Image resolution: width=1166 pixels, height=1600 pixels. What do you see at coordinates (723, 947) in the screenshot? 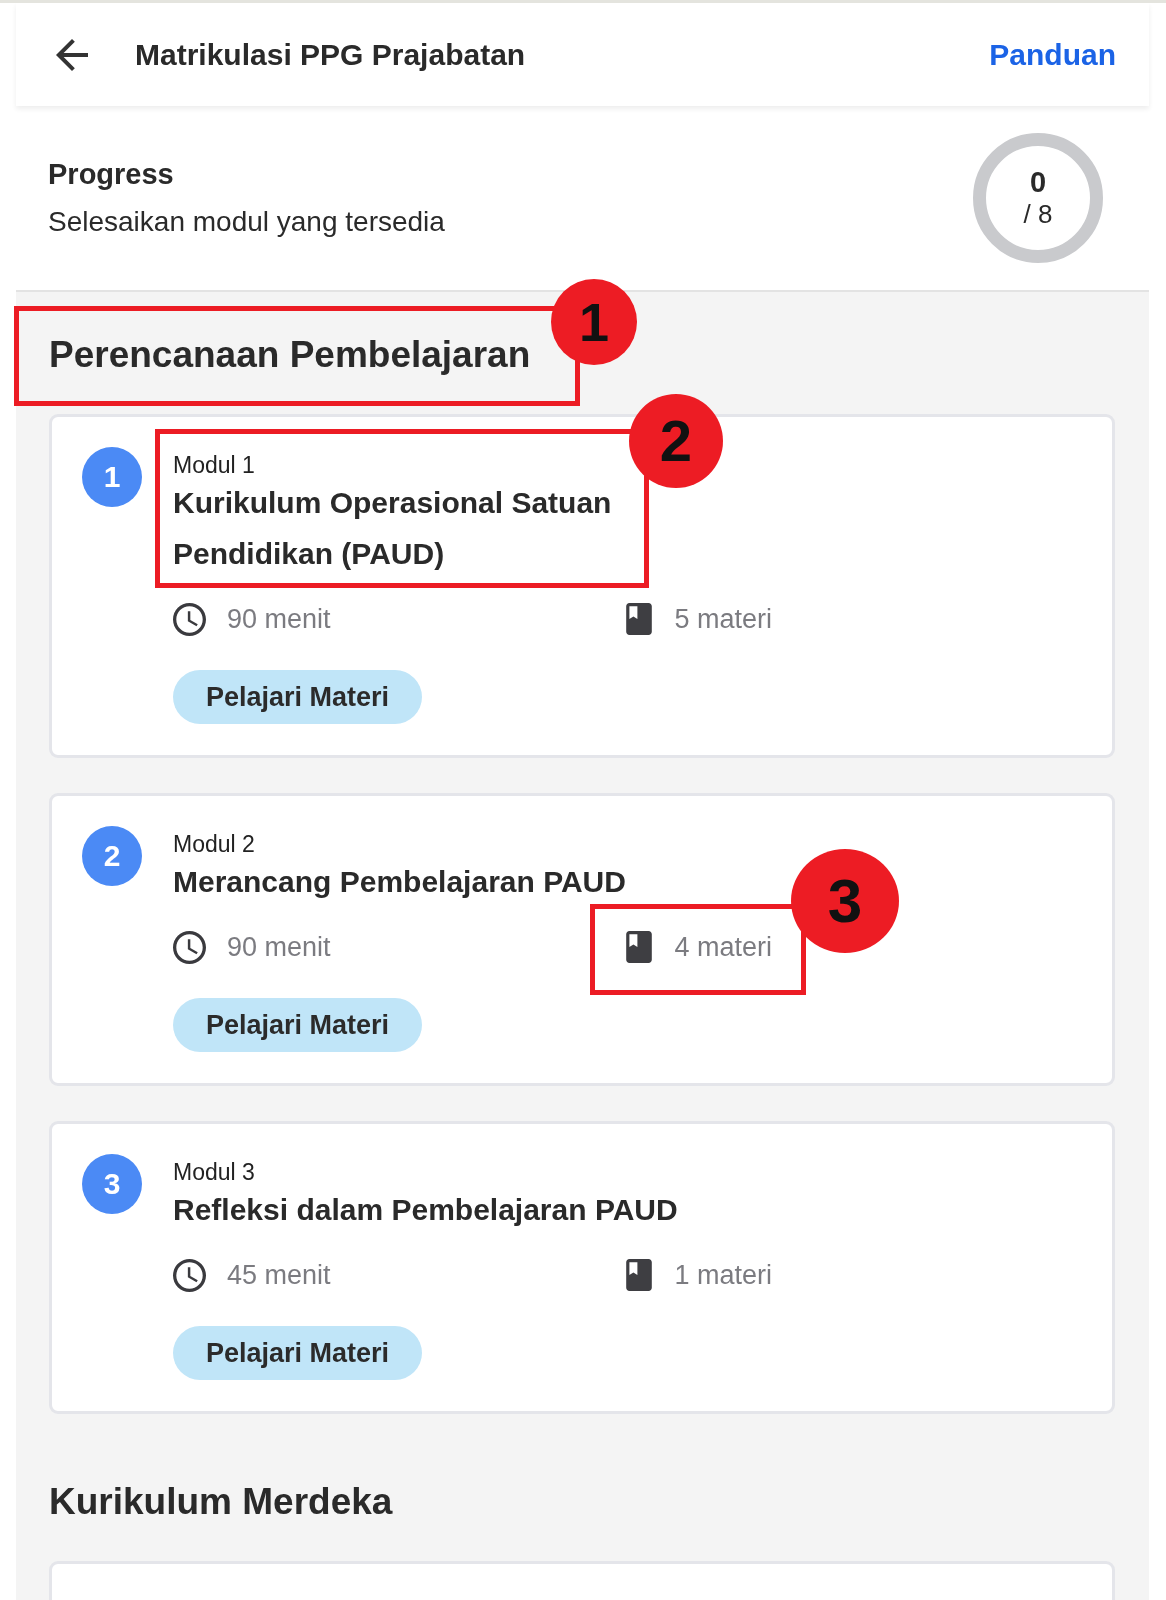
I see `materials-count: 4 materi` at bounding box center [723, 947].